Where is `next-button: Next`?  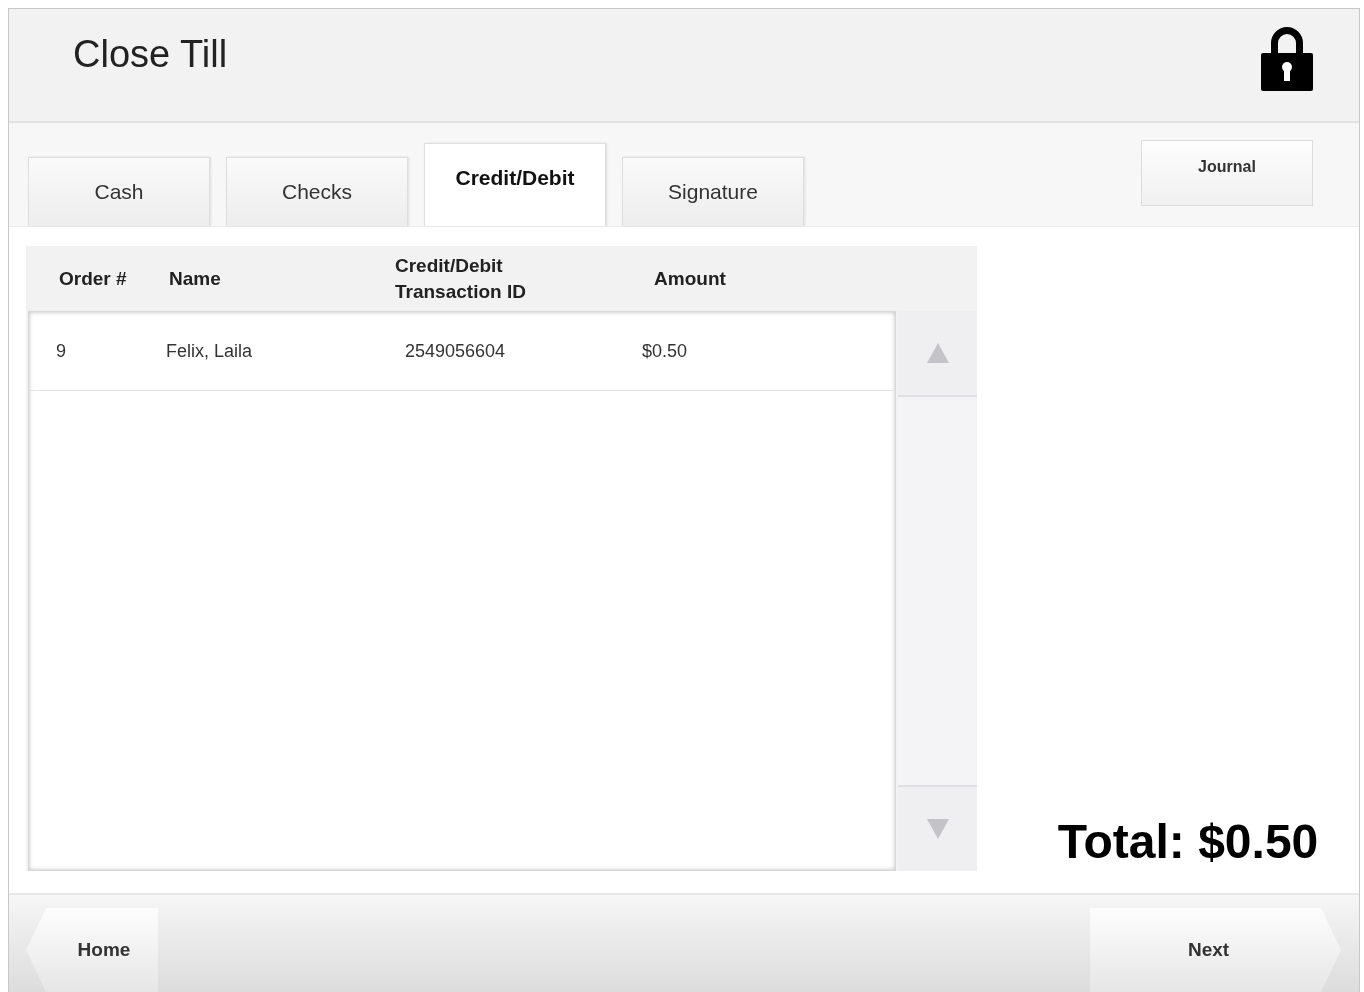 next-button: Next is located at coordinates (1215, 950).